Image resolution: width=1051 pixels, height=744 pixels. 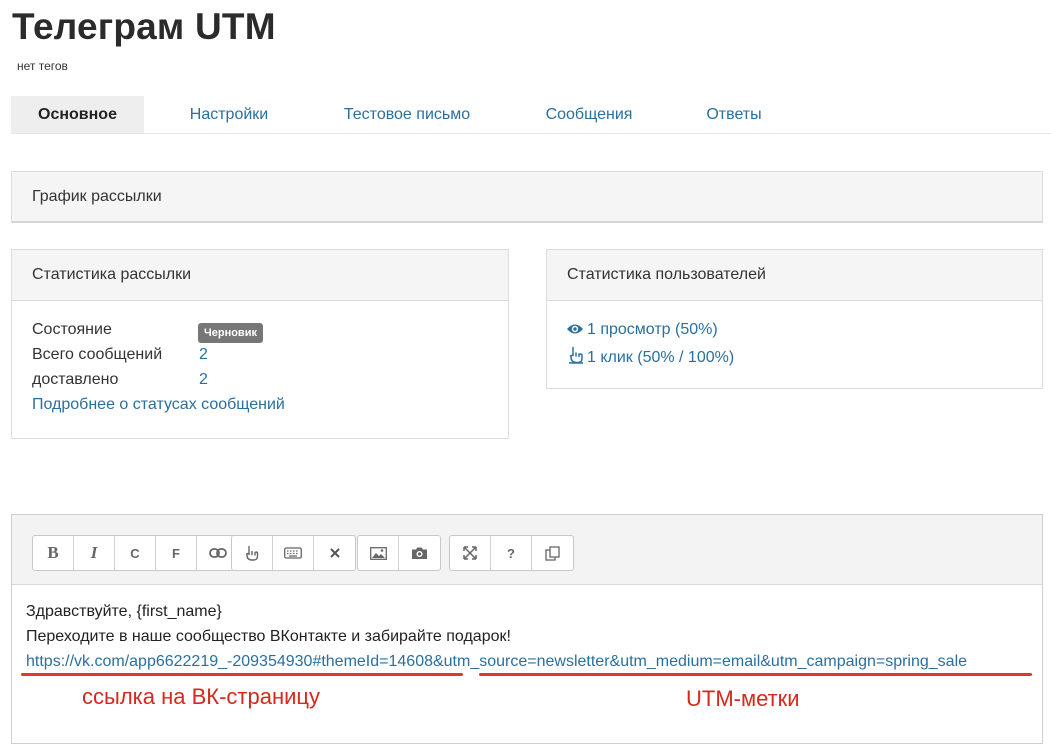 I want to click on remove-keyboard-button, so click(x=334, y=553).